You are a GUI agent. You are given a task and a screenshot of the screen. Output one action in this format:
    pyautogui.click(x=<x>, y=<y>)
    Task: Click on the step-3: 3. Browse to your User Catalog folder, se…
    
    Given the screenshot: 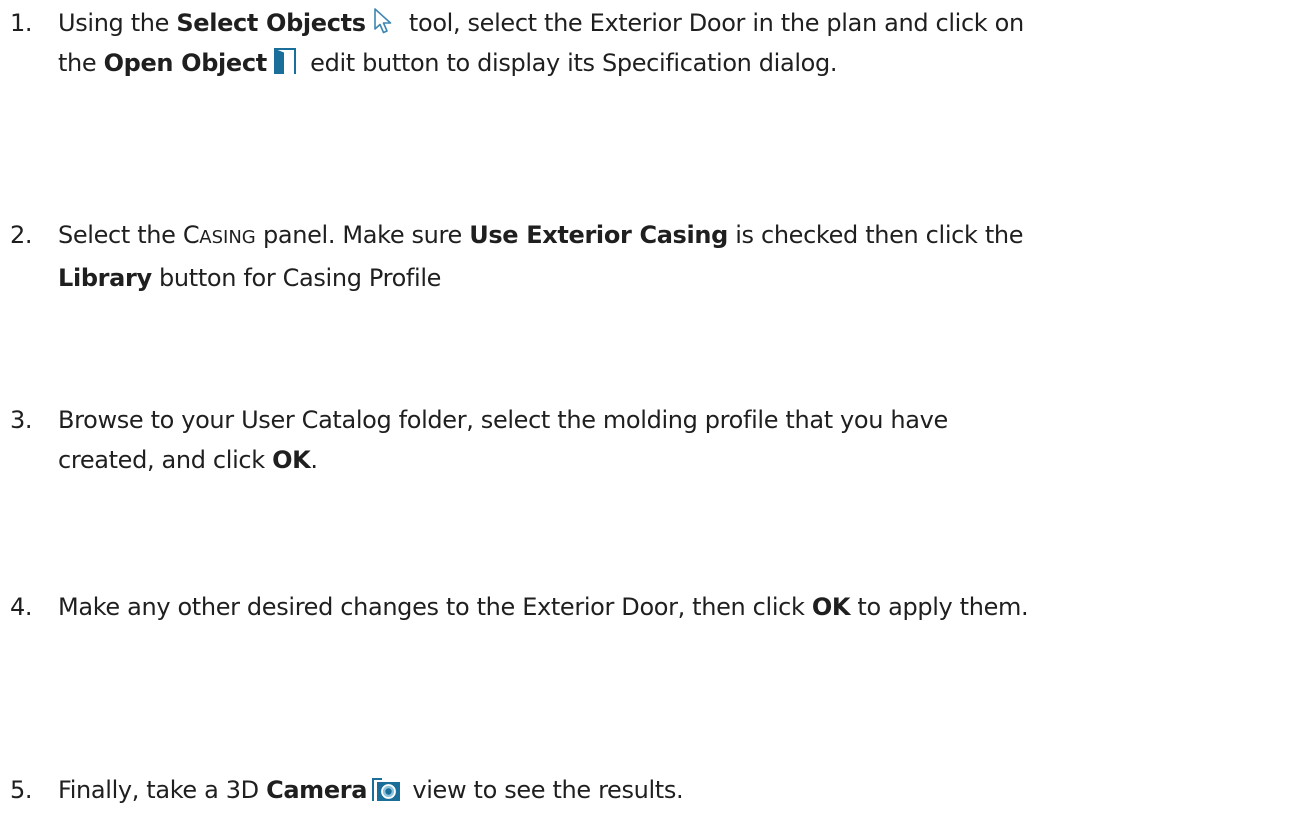 What is the action you would take?
    pyautogui.click(x=660, y=440)
    